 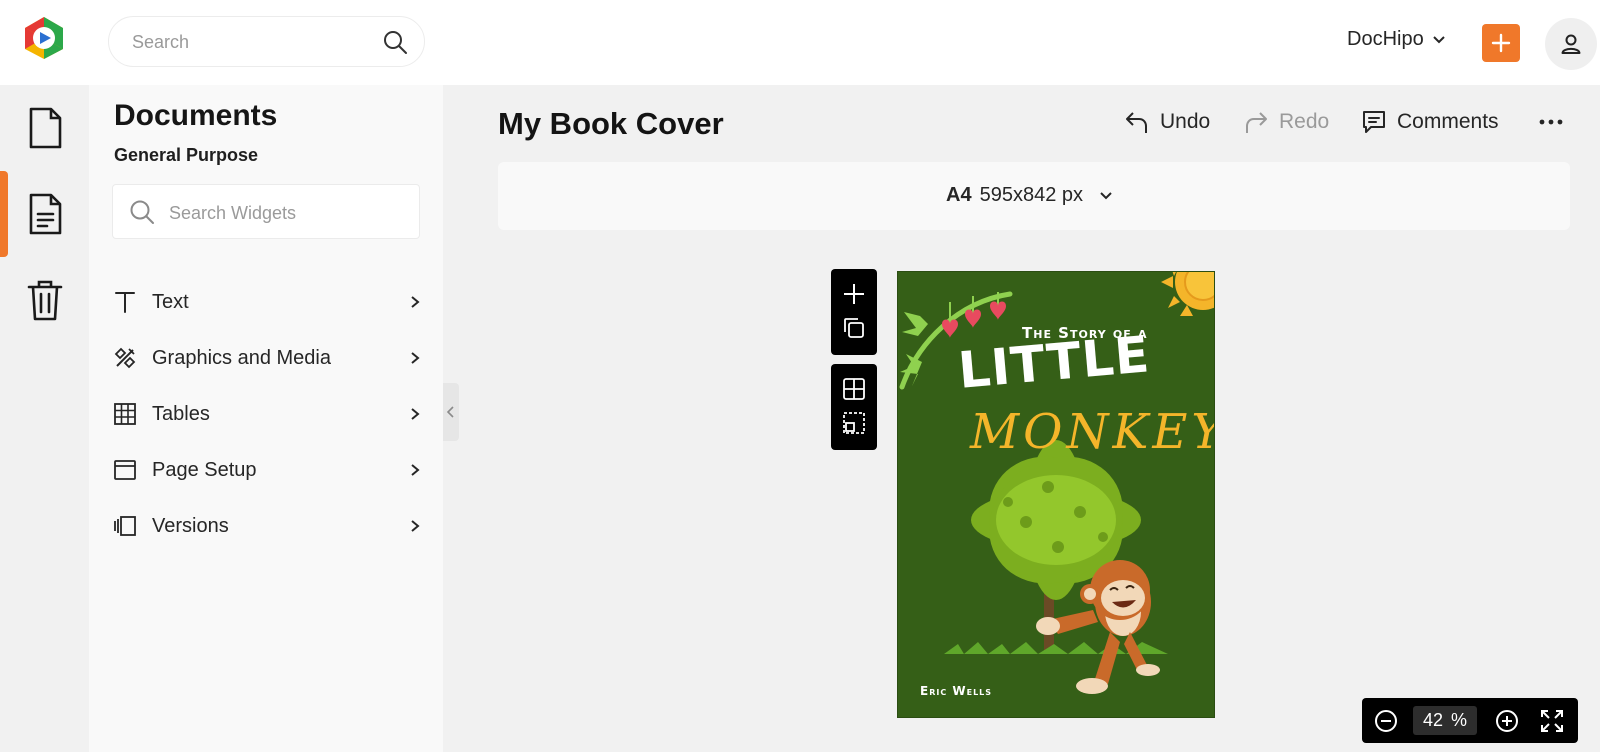 I want to click on redo-button: Redo, so click(x=1286, y=122).